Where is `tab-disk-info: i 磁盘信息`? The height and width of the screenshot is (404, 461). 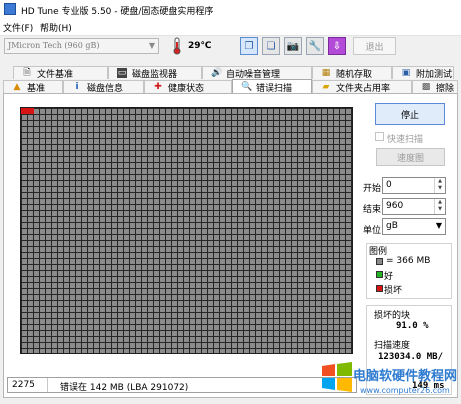 tab-disk-info: i 磁盘信息 is located at coordinates (103, 87).